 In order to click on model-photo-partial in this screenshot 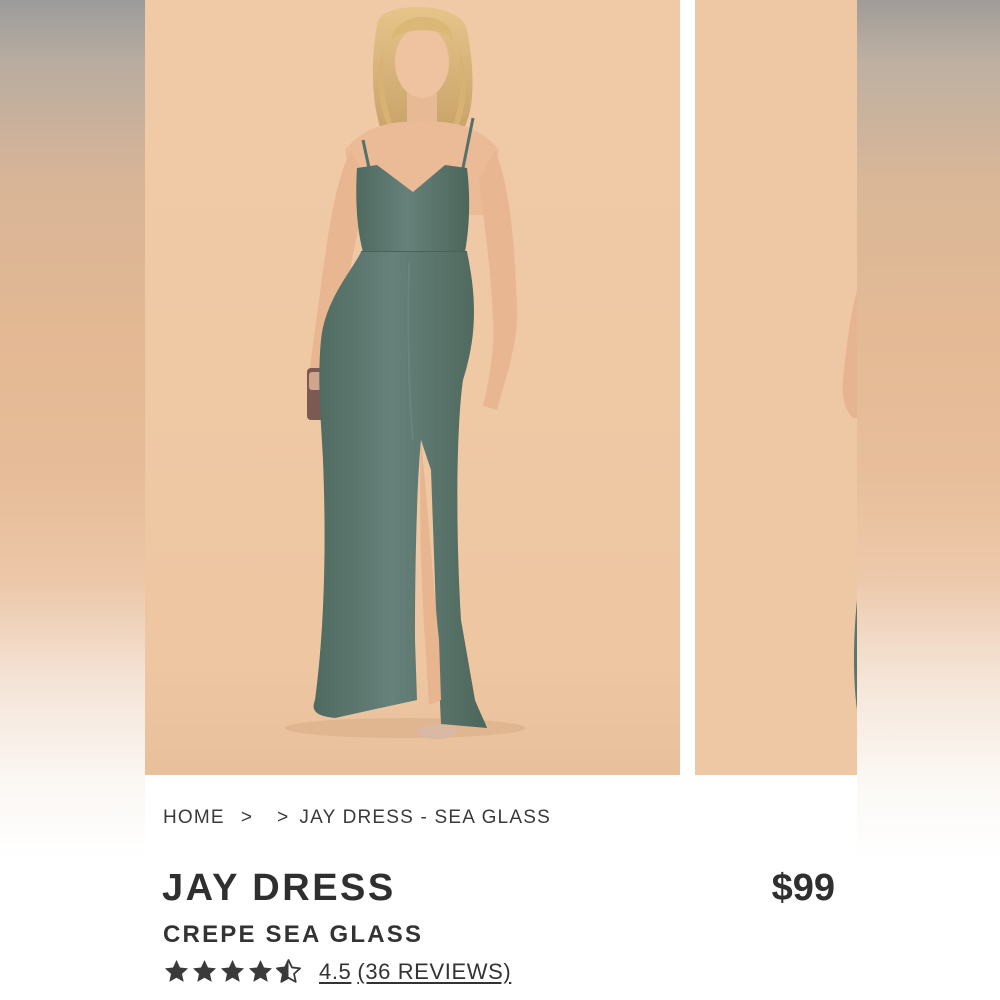, I will do `click(776, 387)`.